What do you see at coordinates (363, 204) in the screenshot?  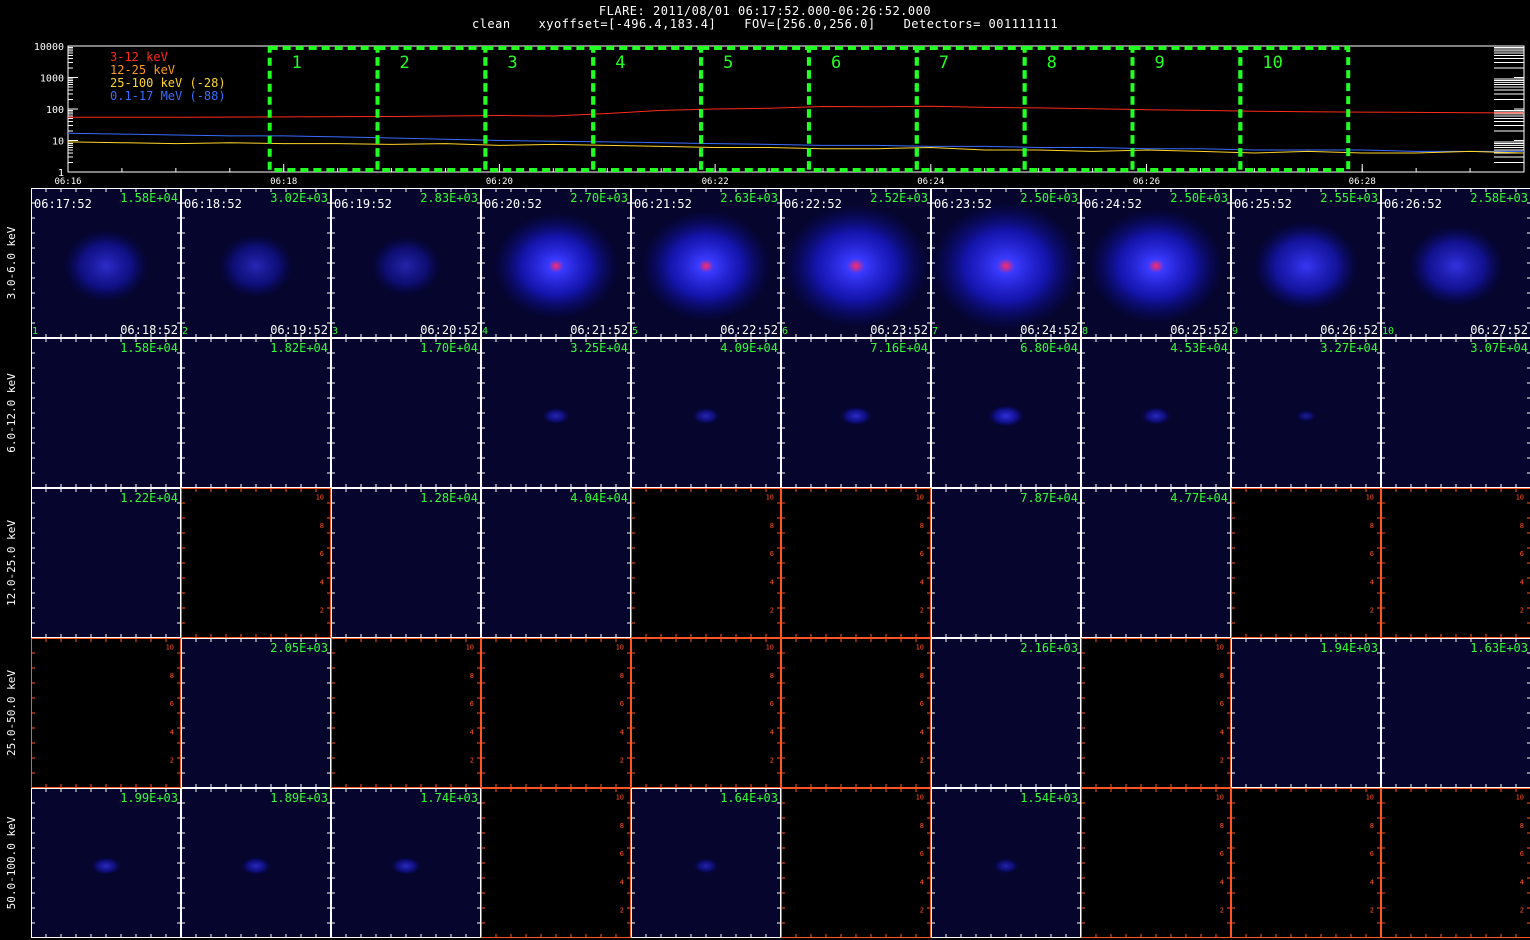 I see `start-time: 06:19:52` at bounding box center [363, 204].